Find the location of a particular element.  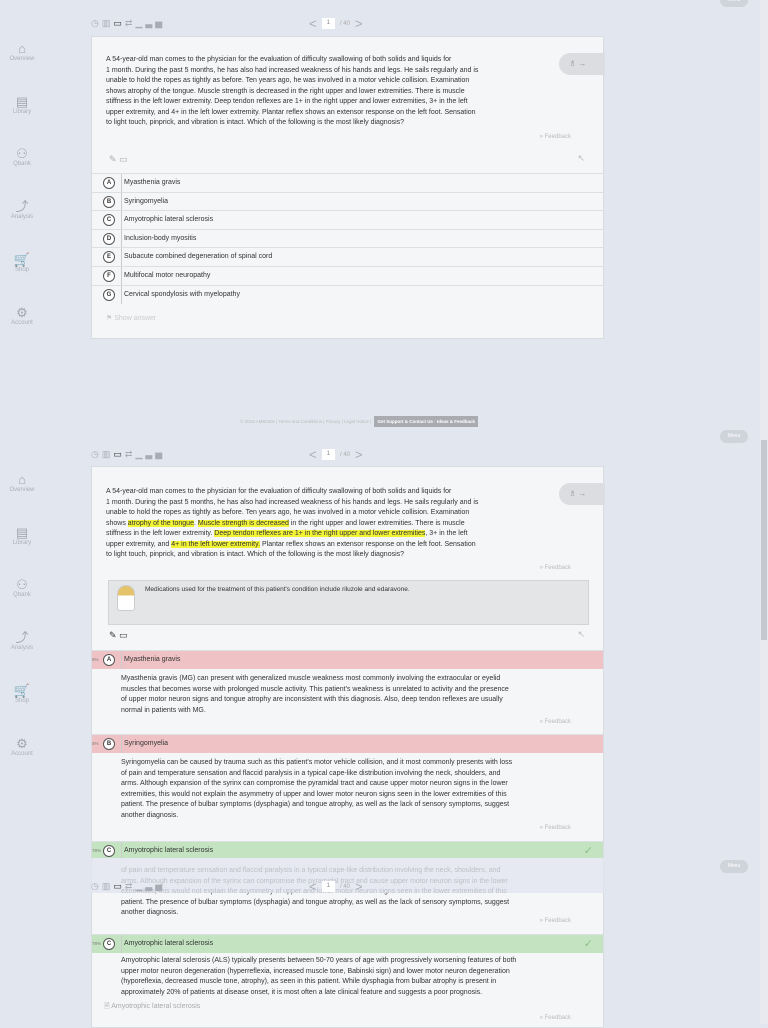

answer-option-a: 5% A Myasthenia gravis is located at coordinates (347, 659).